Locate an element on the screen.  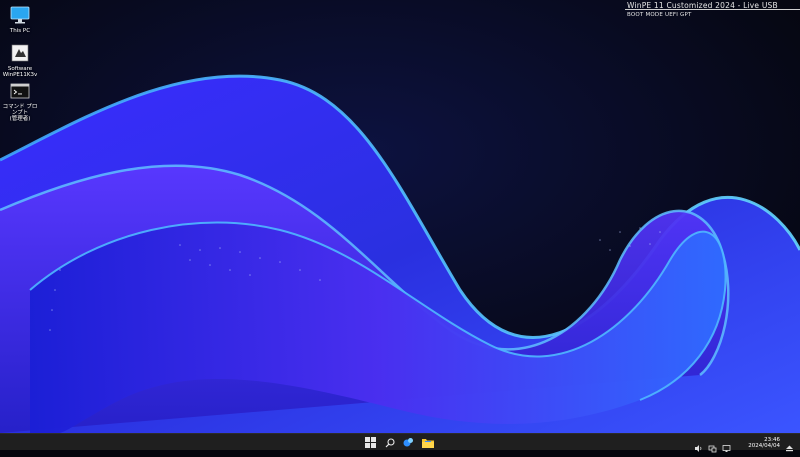
windows-logo-icon is located at coordinates (370, 442).